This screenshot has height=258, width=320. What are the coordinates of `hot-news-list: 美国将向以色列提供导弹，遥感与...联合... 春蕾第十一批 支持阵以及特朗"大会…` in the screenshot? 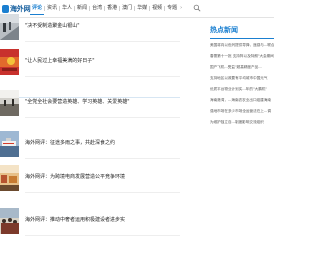 It's located at (242, 84).